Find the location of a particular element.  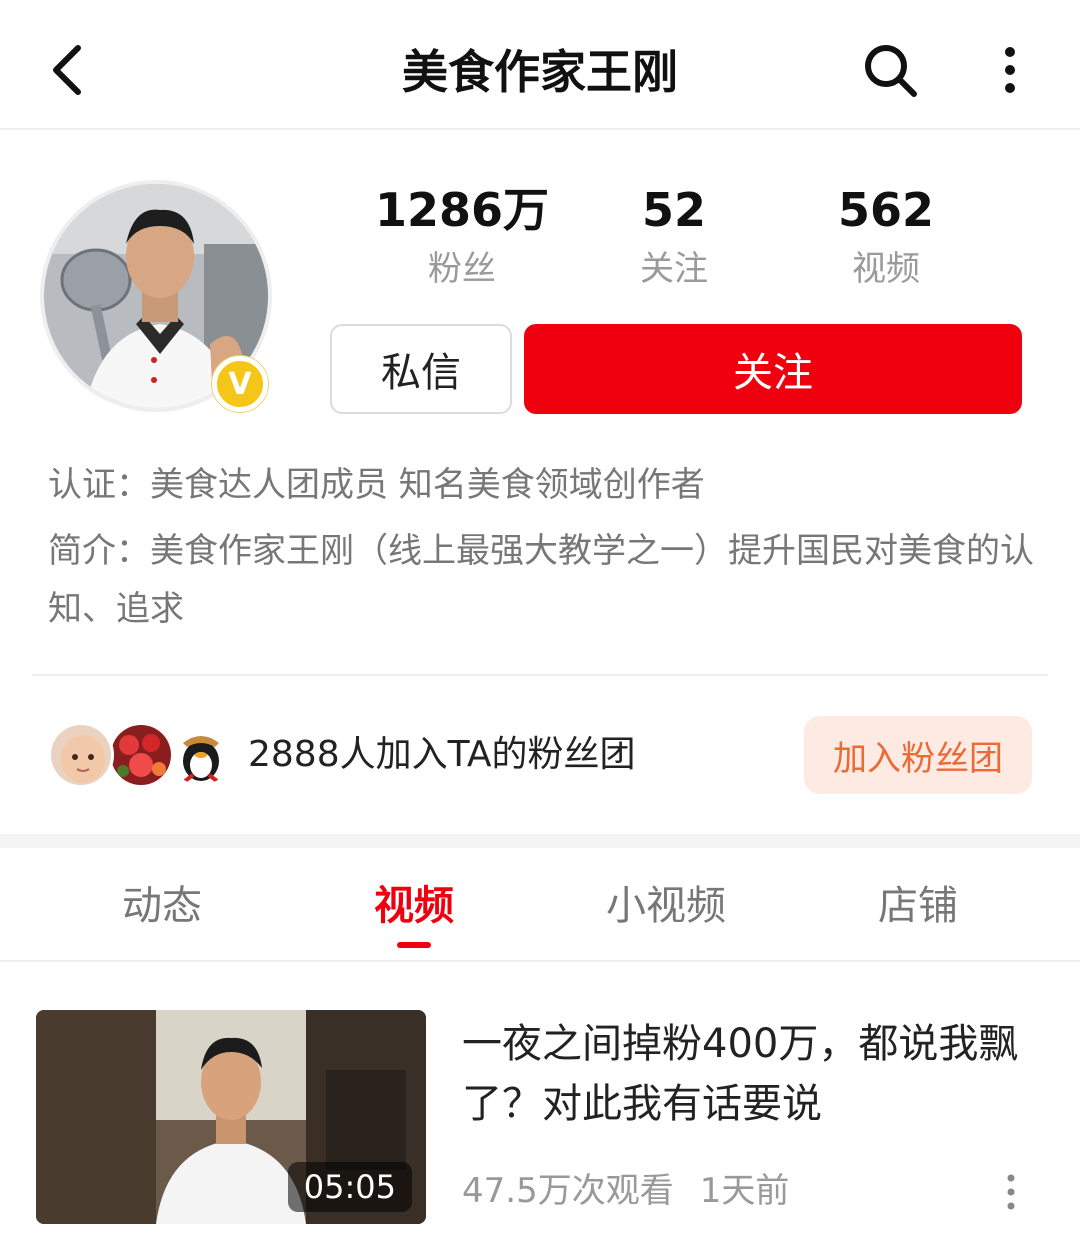

search-icon is located at coordinates (891, 71).